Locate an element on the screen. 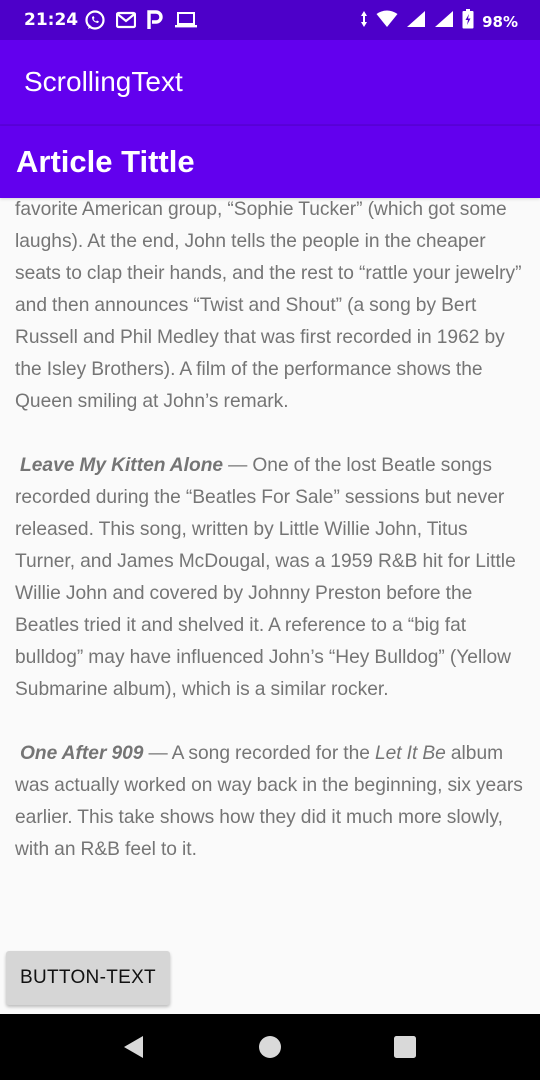 The image size is (540, 1080). song-title: One After 909 is located at coordinates (82, 753).